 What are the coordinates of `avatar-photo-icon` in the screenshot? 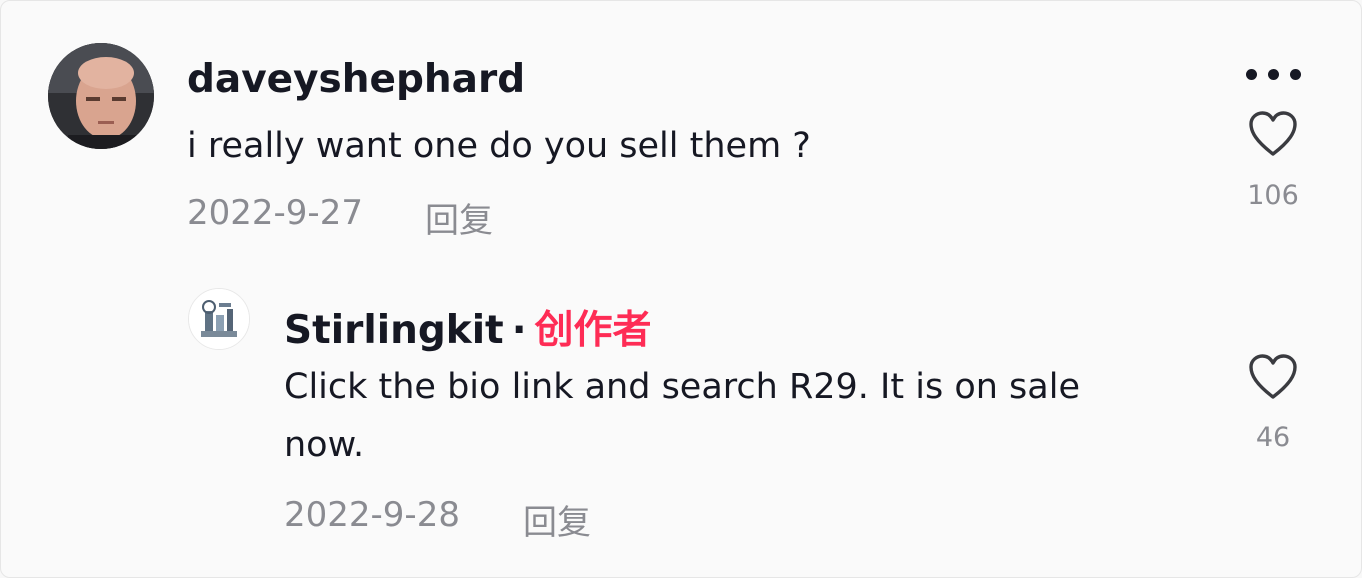 It's located at (101, 96).